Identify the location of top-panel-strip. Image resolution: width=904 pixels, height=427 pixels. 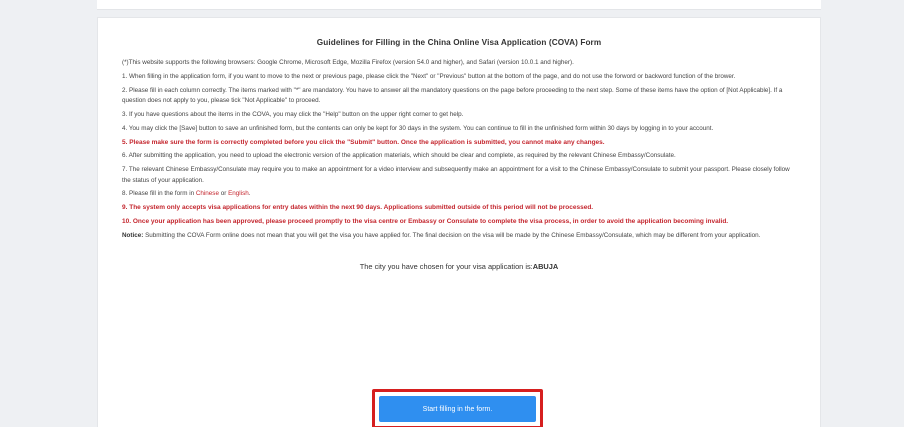
(459, 5).